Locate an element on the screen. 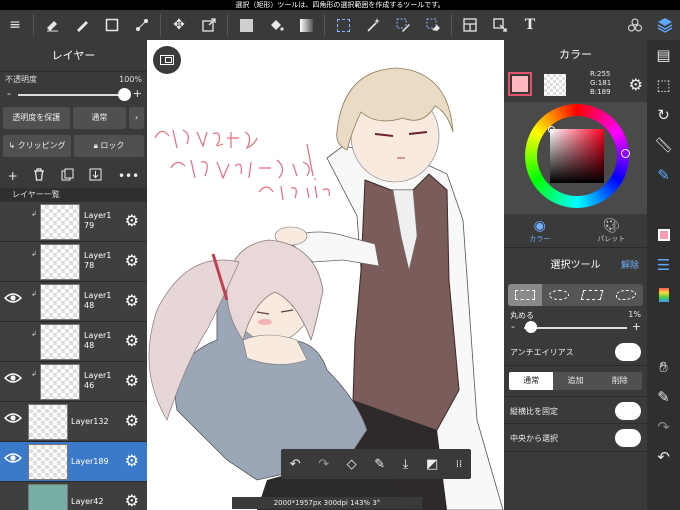 This screenshot has width=680, height=510. operation-icon is located at coordinates (500, 25).